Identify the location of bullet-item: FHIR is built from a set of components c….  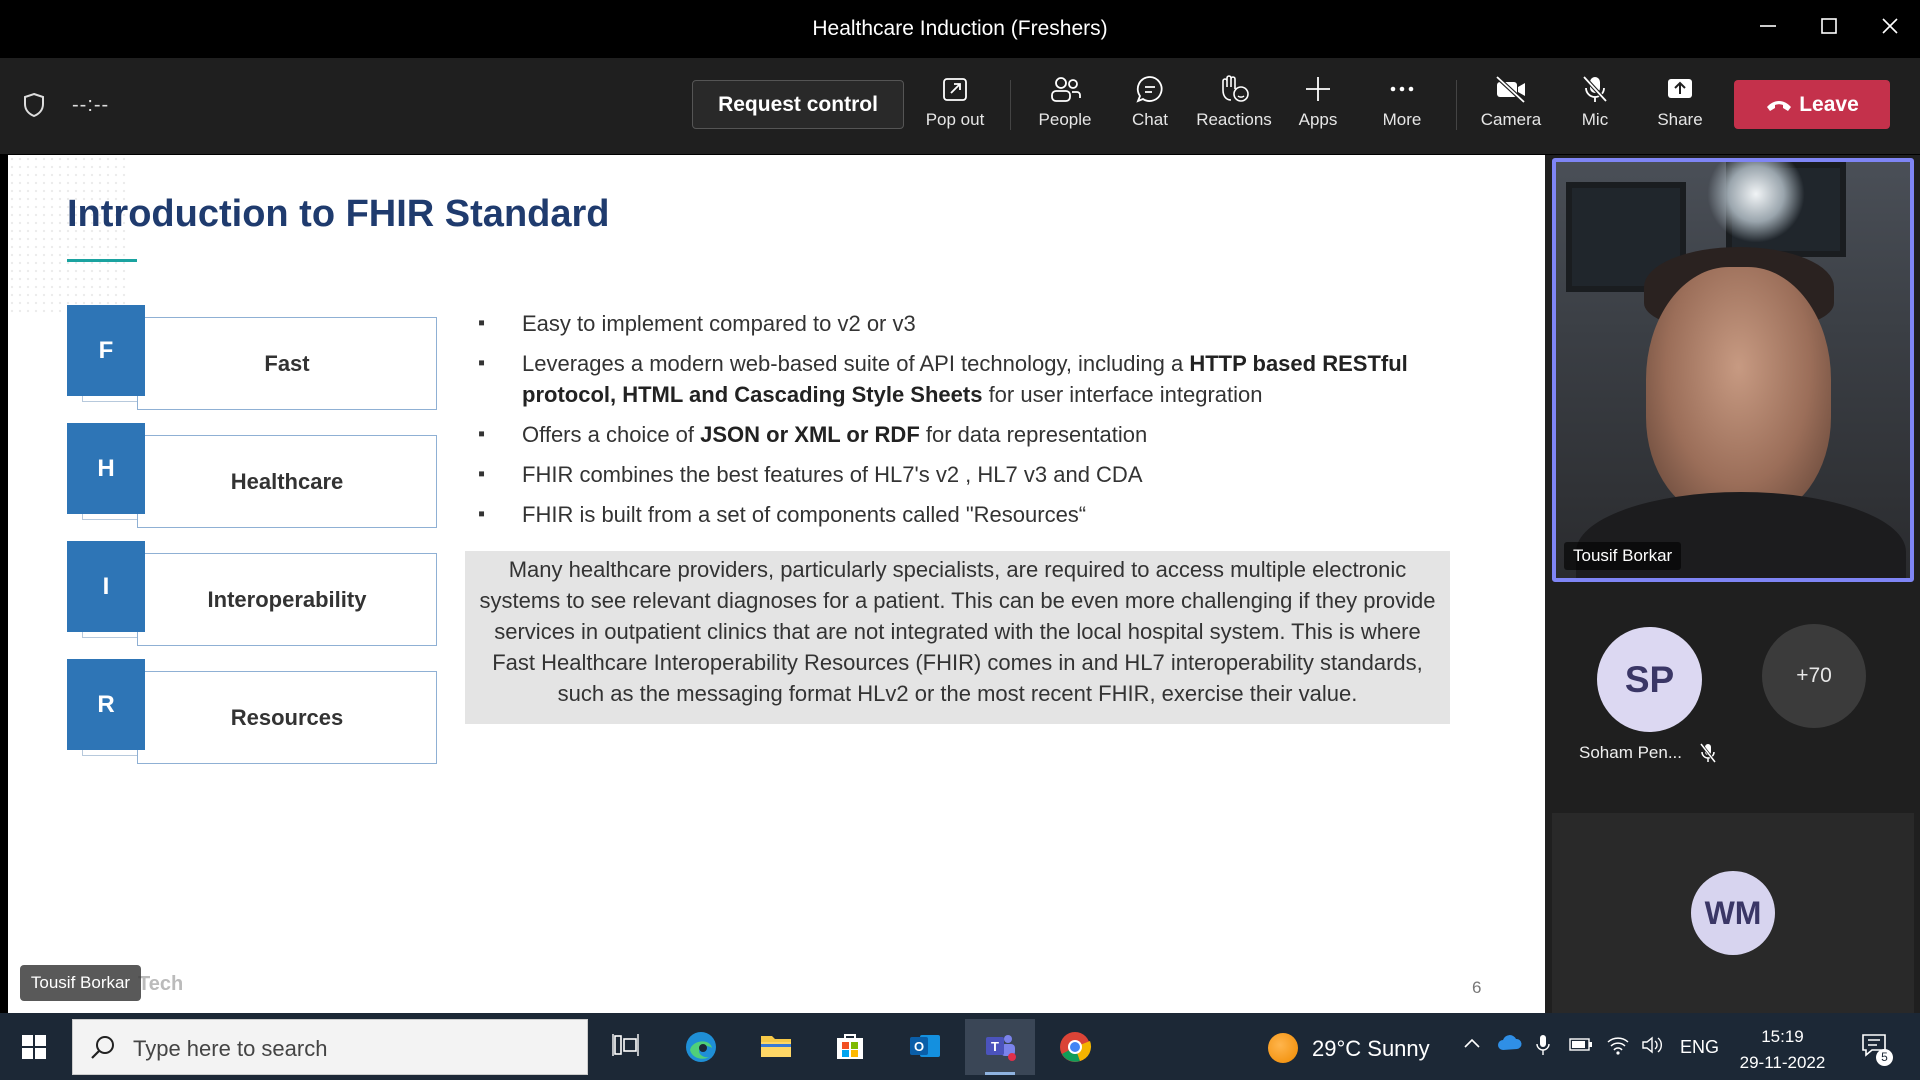
(967, 514).